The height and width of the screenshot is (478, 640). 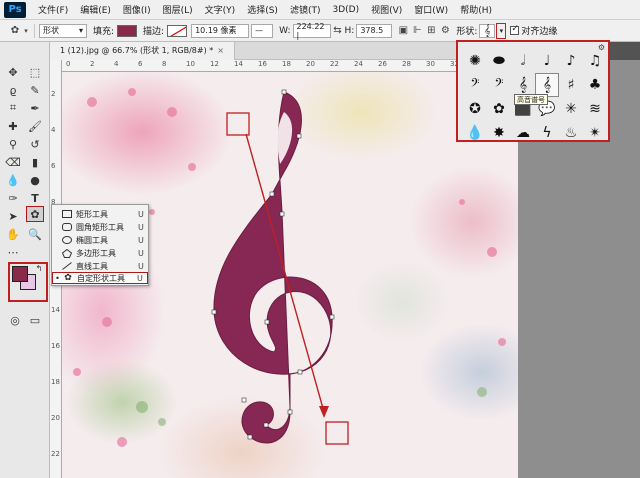 What do you see at coordinates (499, 109) in the screenshot?
I see `shape-option: ✿` at bounding box center [499, 109].